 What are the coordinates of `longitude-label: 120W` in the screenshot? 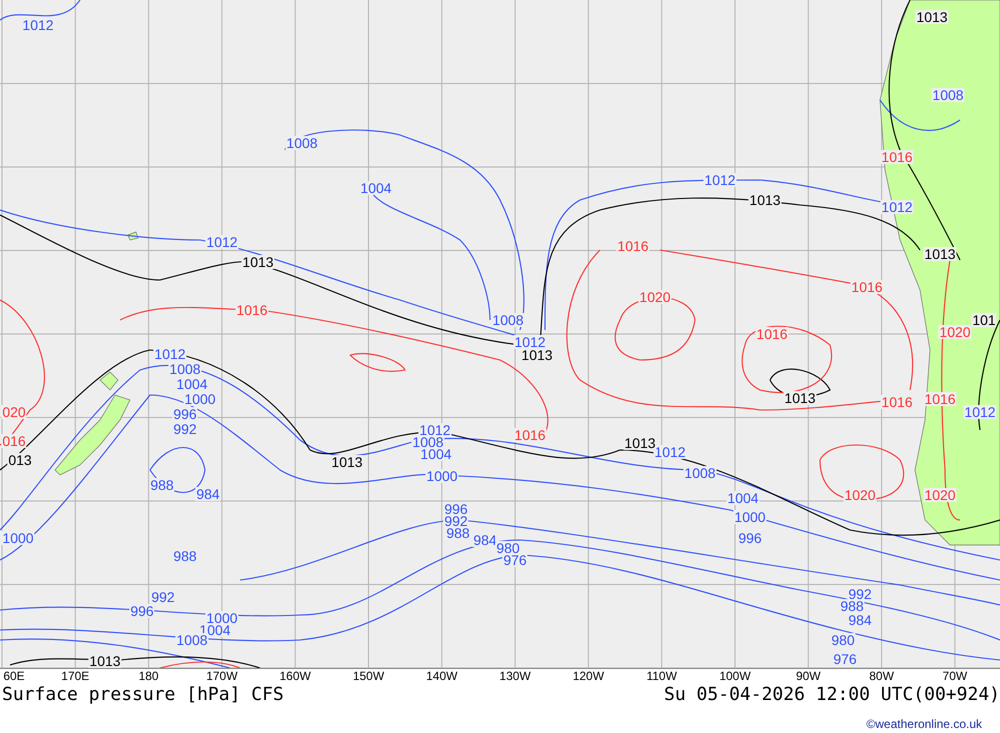 It's located at (588, 676).